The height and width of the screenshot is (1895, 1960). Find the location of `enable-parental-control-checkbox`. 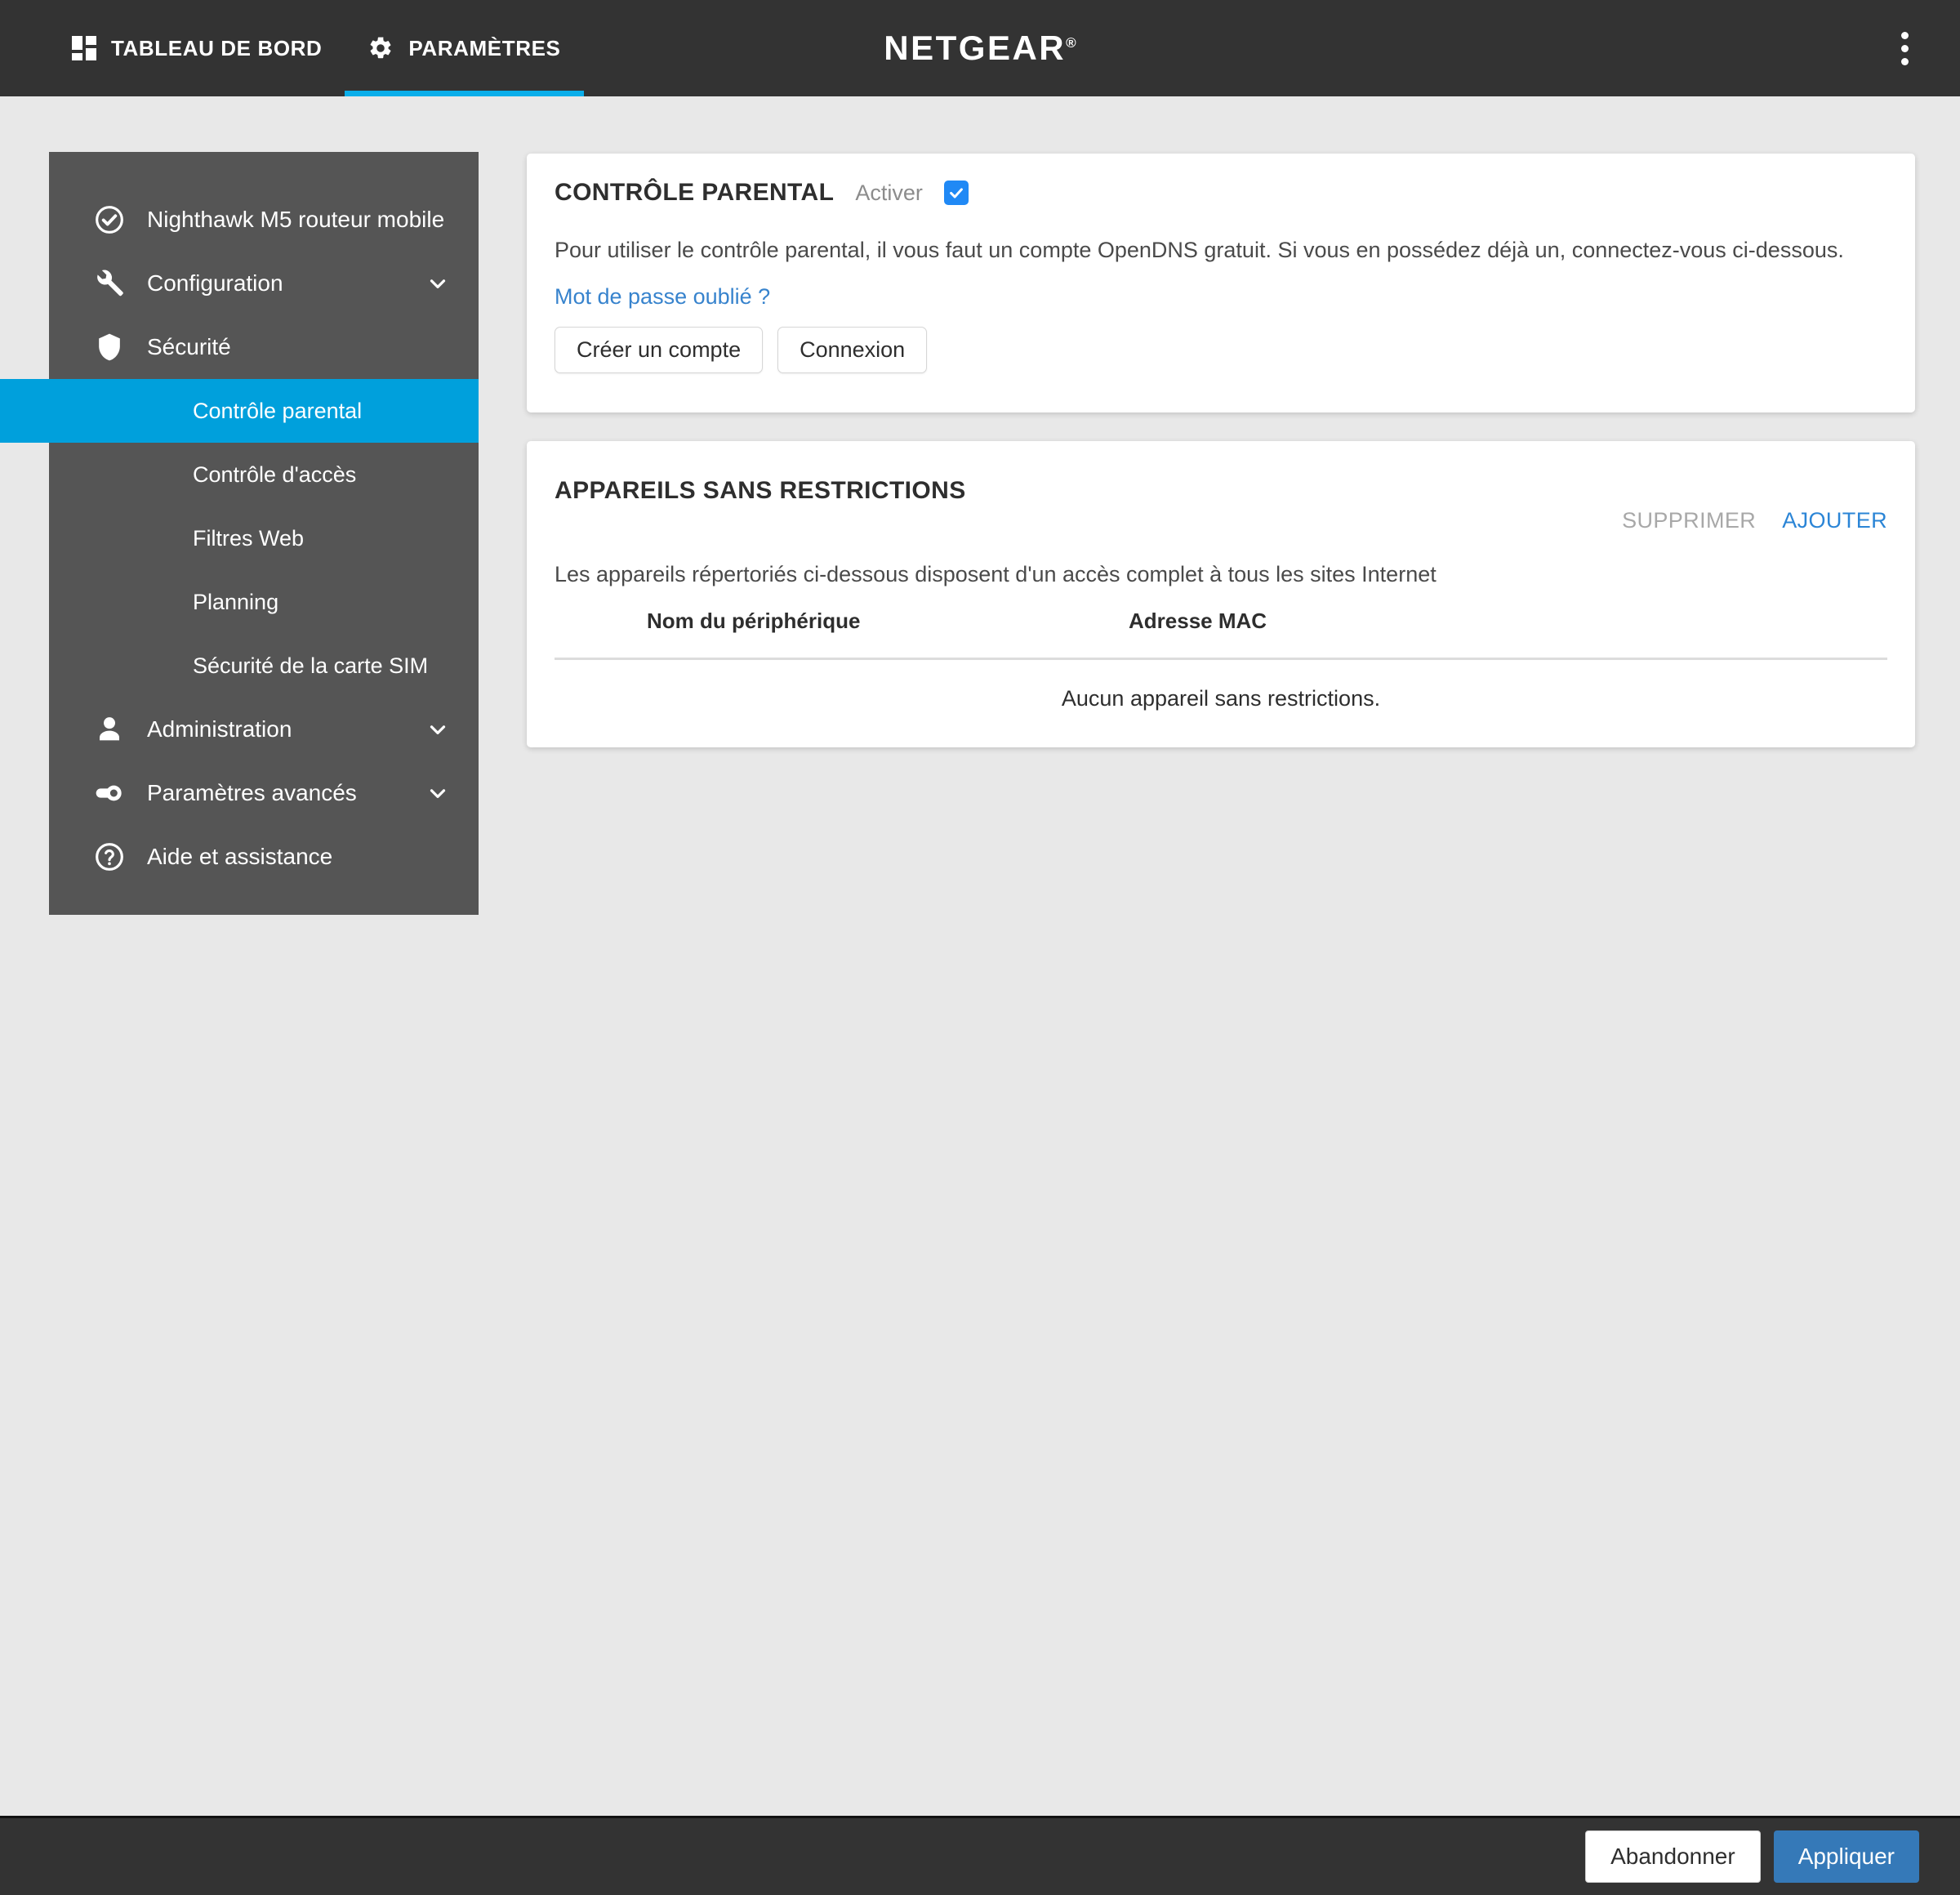

enable-parental-control-checkbox is located at coordinates (956, 193).